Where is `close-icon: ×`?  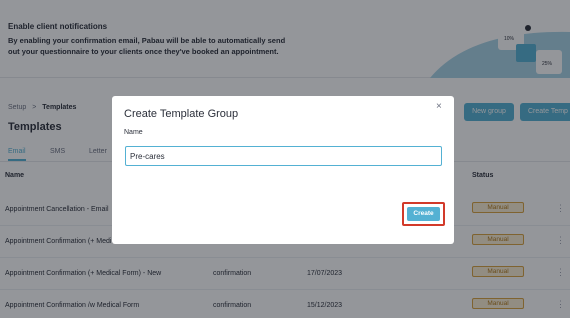
close-icon: × is located at coordinates (439, 106).